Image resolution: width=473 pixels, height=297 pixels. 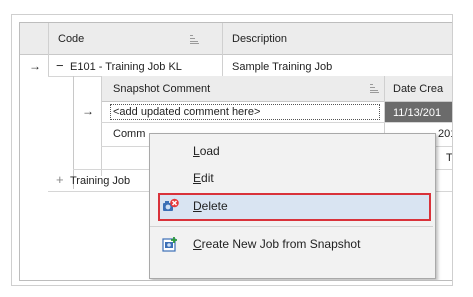 What do you see at coordinates (60, 180) in the screenshot?
I see `expand-row-button: +` at bounding box center [60, 180].